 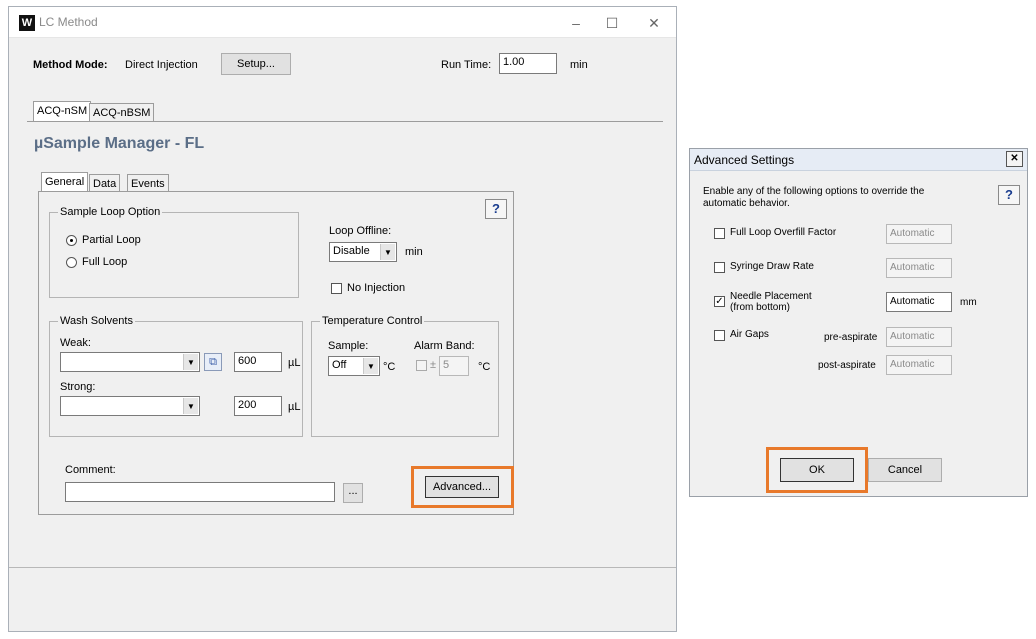 I want to click on cancel-button: Cancel, so click(x=905, y=470).